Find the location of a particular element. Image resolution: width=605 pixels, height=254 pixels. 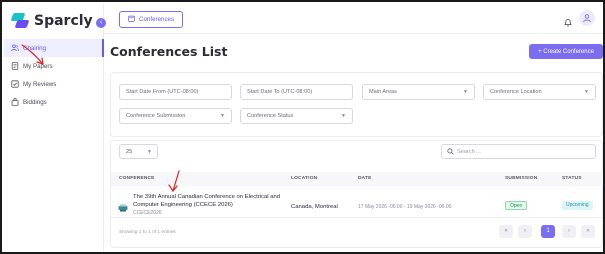

user-avatar is located at coordinates (587, 18).